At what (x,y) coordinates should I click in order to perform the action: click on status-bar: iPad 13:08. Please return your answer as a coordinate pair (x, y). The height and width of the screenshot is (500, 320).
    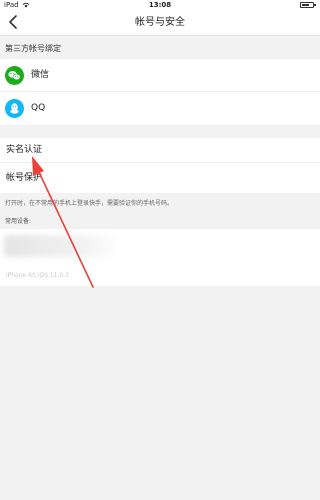
    Looking at the image, I should click on (160, 5).